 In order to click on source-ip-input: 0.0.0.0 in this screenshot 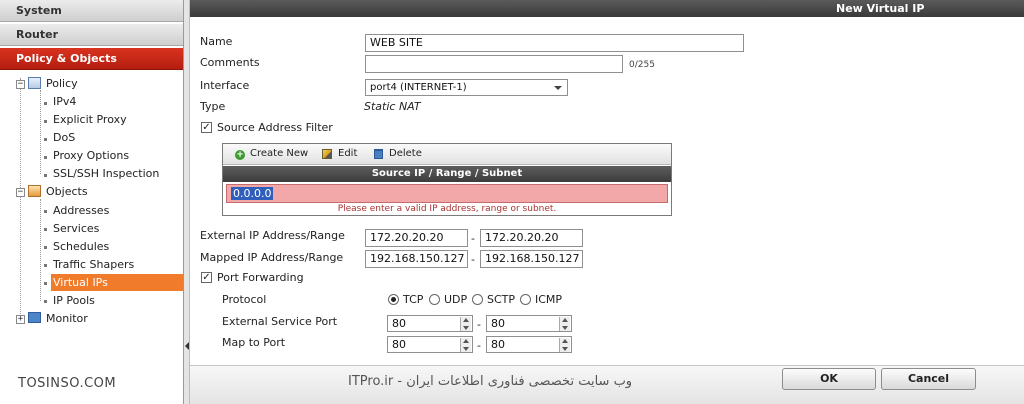, I will do `click(252, 193)`.